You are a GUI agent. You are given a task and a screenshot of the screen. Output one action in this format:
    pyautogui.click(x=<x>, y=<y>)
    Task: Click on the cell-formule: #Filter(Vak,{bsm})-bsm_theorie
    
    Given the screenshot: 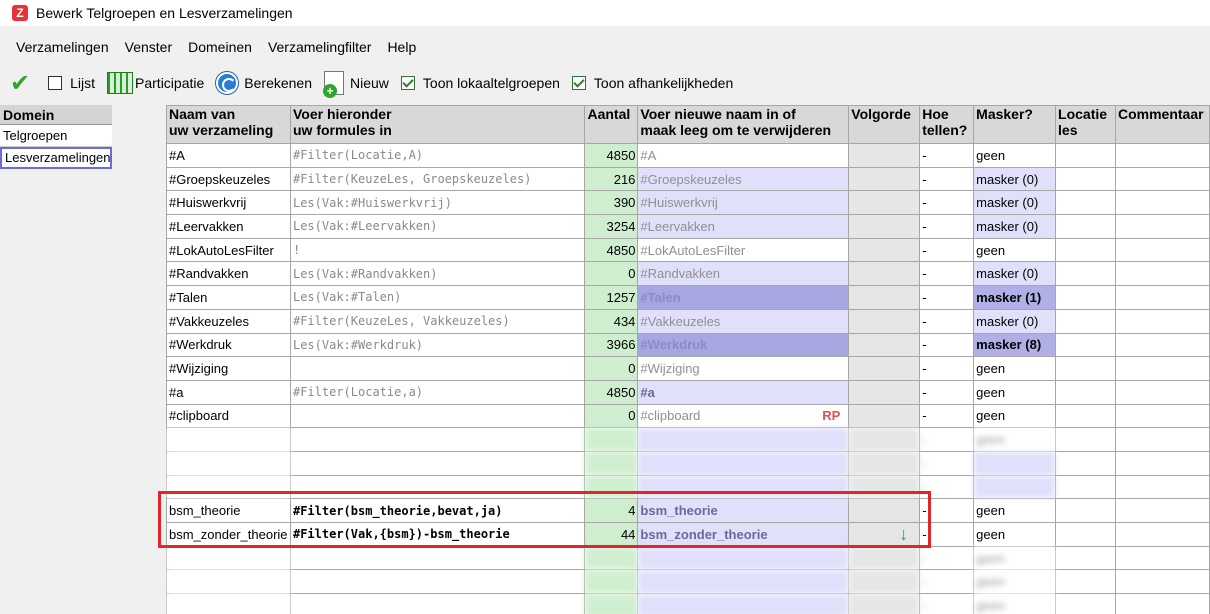 What is the action you would take?
    pyautogui.click(x=437, y=534)
    